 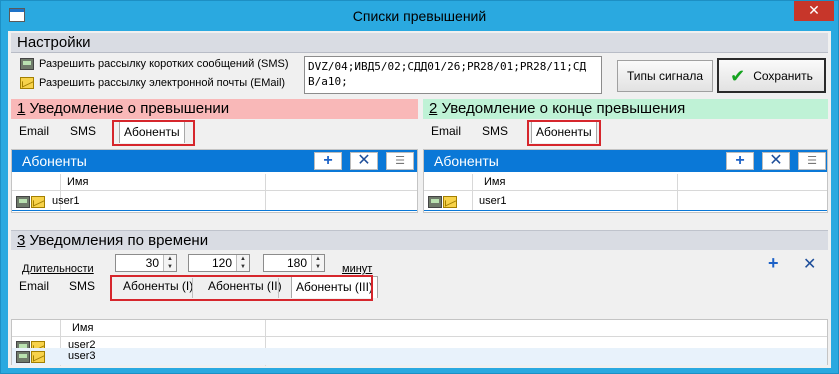 What do you see at coordinates (419, 240) in the screenshot?
I see `section3-header: 3 Уведомления по времени` at bounding box center [419, 240].